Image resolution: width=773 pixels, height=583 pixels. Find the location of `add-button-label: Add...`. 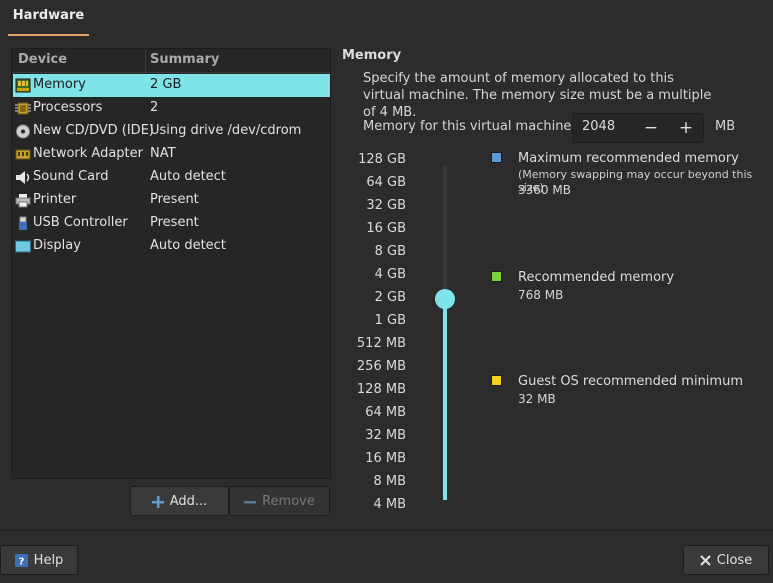

add-button-label: Add... is located at coordinates (188, 501).